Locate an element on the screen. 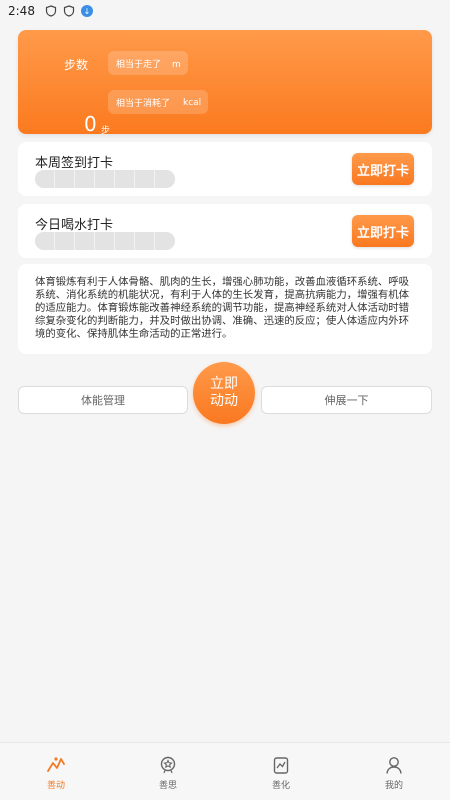  start-exercise-line1: 立即 is located at coordinates (224, 384).